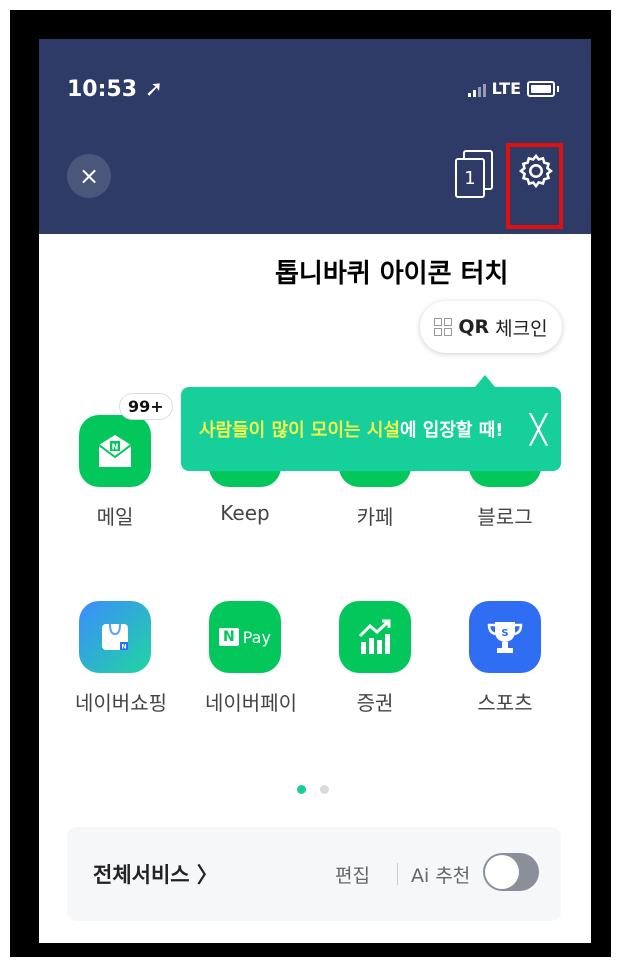 Image resolution: width=621 pixels, height=967 pixels. What do you see at coordinates (115, 89) in the screenshot?
I see `status-time: 10:53 ➚` at bounding box center [115, 89].